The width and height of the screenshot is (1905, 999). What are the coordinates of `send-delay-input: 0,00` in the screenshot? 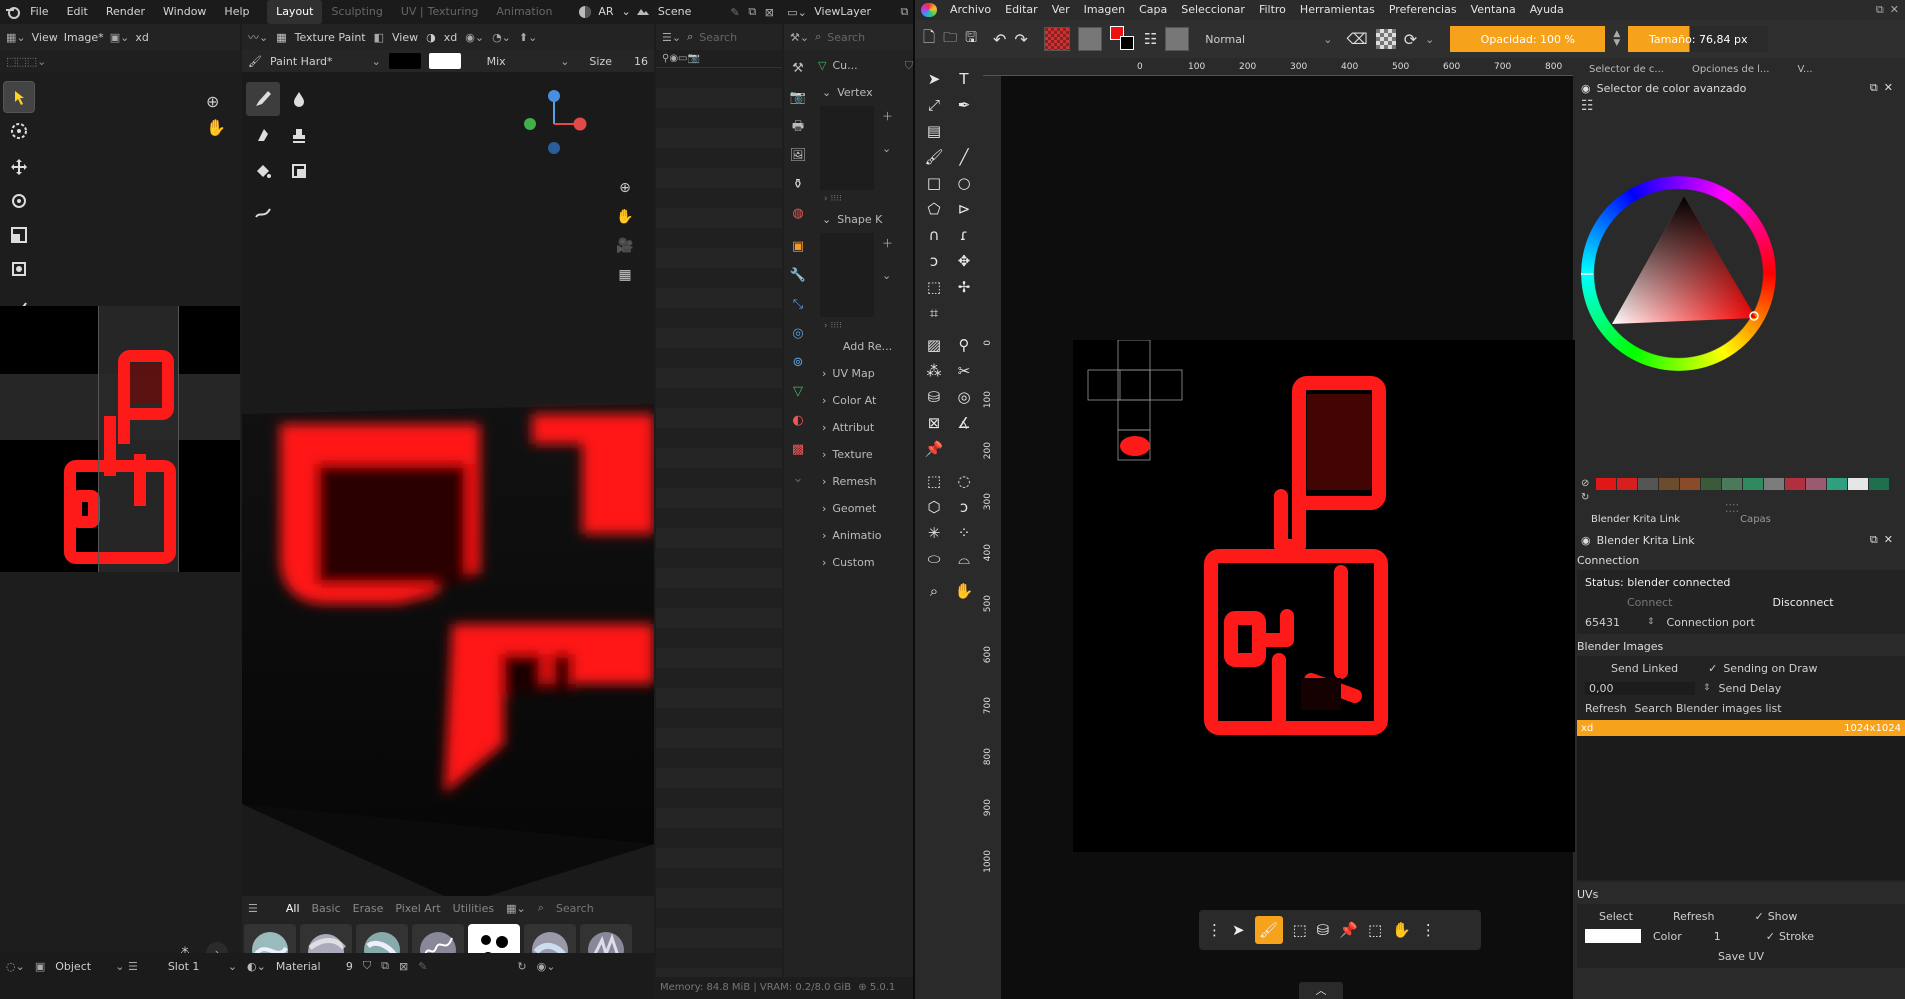 It's located at (1640, 688).